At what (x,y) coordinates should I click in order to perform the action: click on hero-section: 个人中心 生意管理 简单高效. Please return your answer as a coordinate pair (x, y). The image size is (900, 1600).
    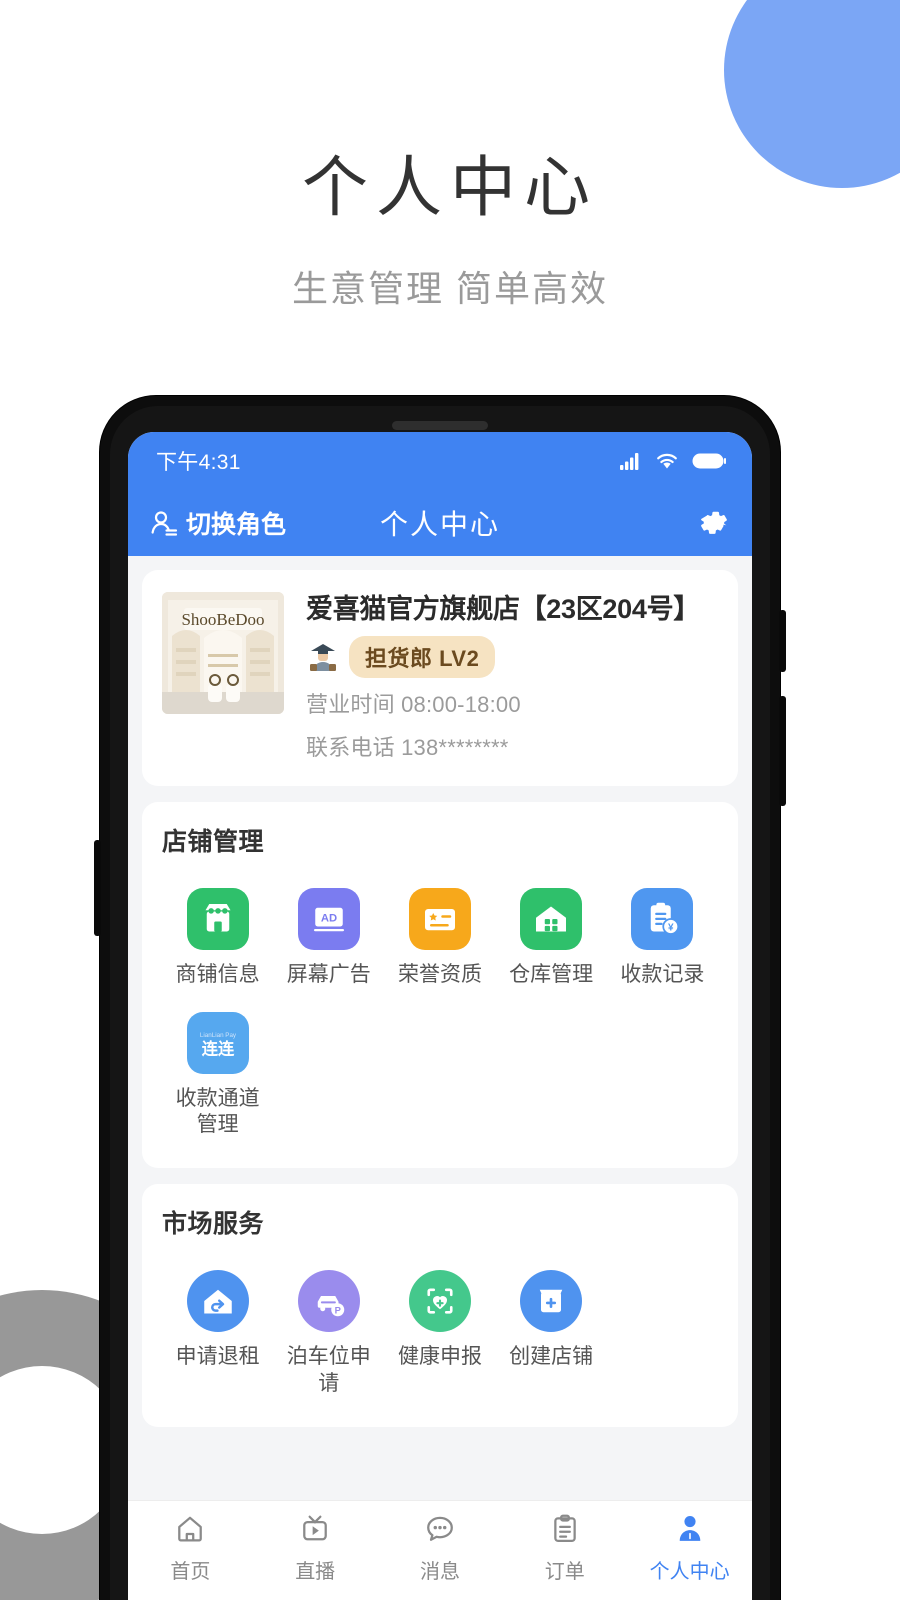
    Looking at the image, I should click on (450, 231).